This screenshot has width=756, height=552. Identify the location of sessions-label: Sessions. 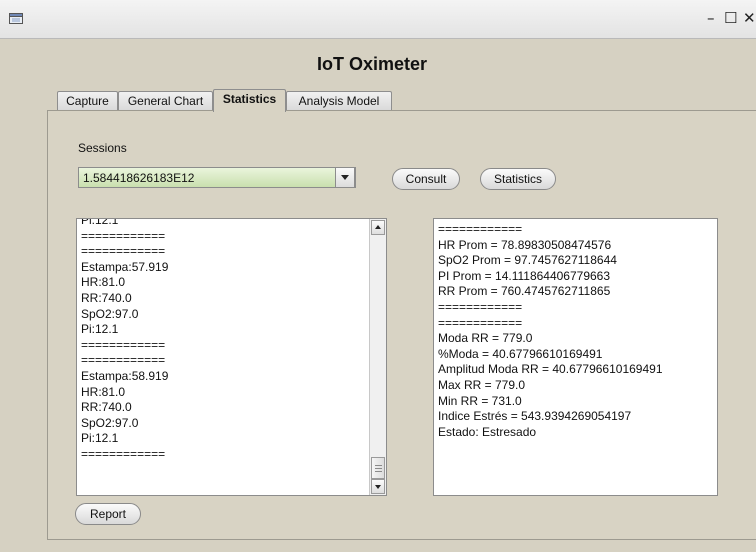
(102, 148).